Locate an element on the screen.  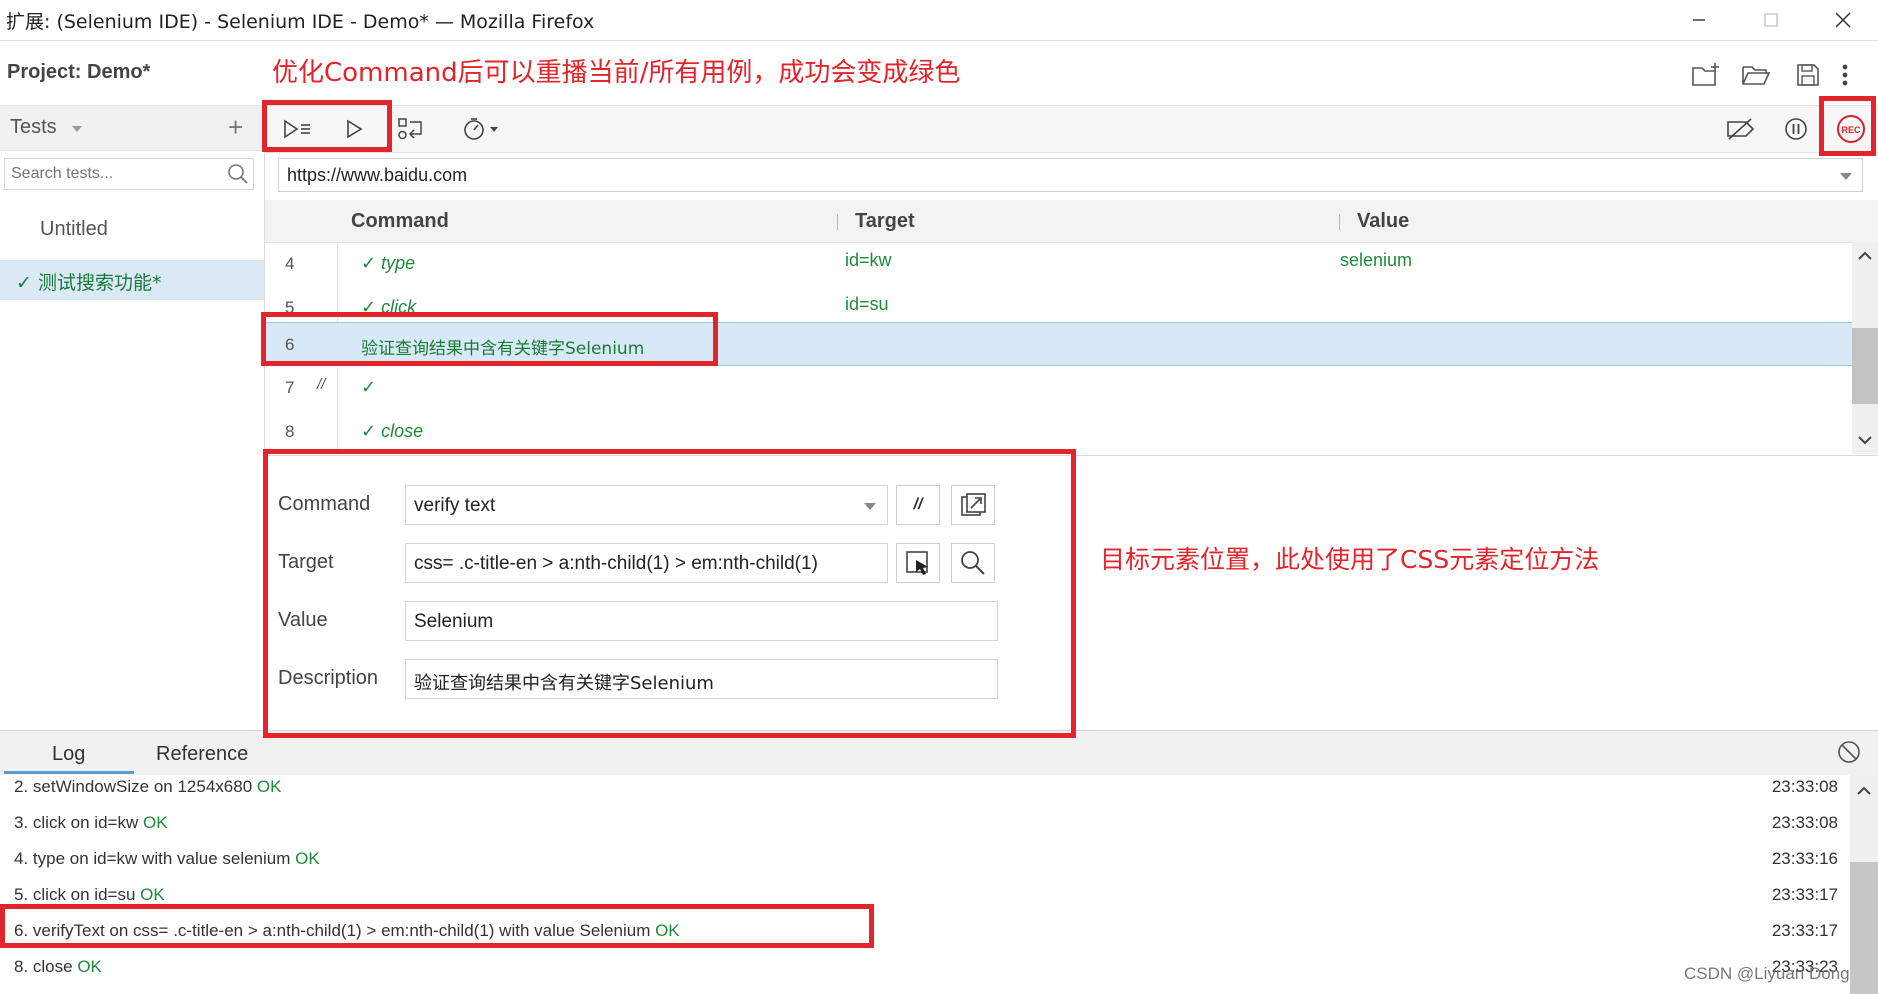
step-over-icon is located at coordinates (410, 129).